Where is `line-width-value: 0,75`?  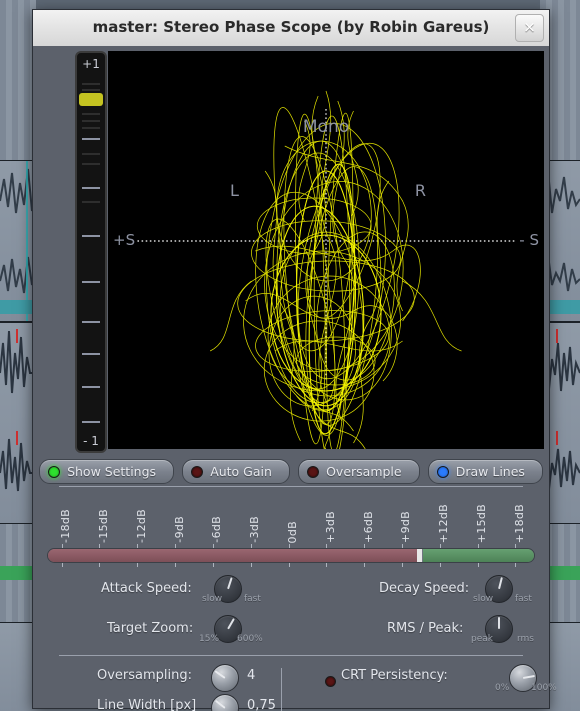 line-width-value: 0,75 is located at coordinates (261, 704).